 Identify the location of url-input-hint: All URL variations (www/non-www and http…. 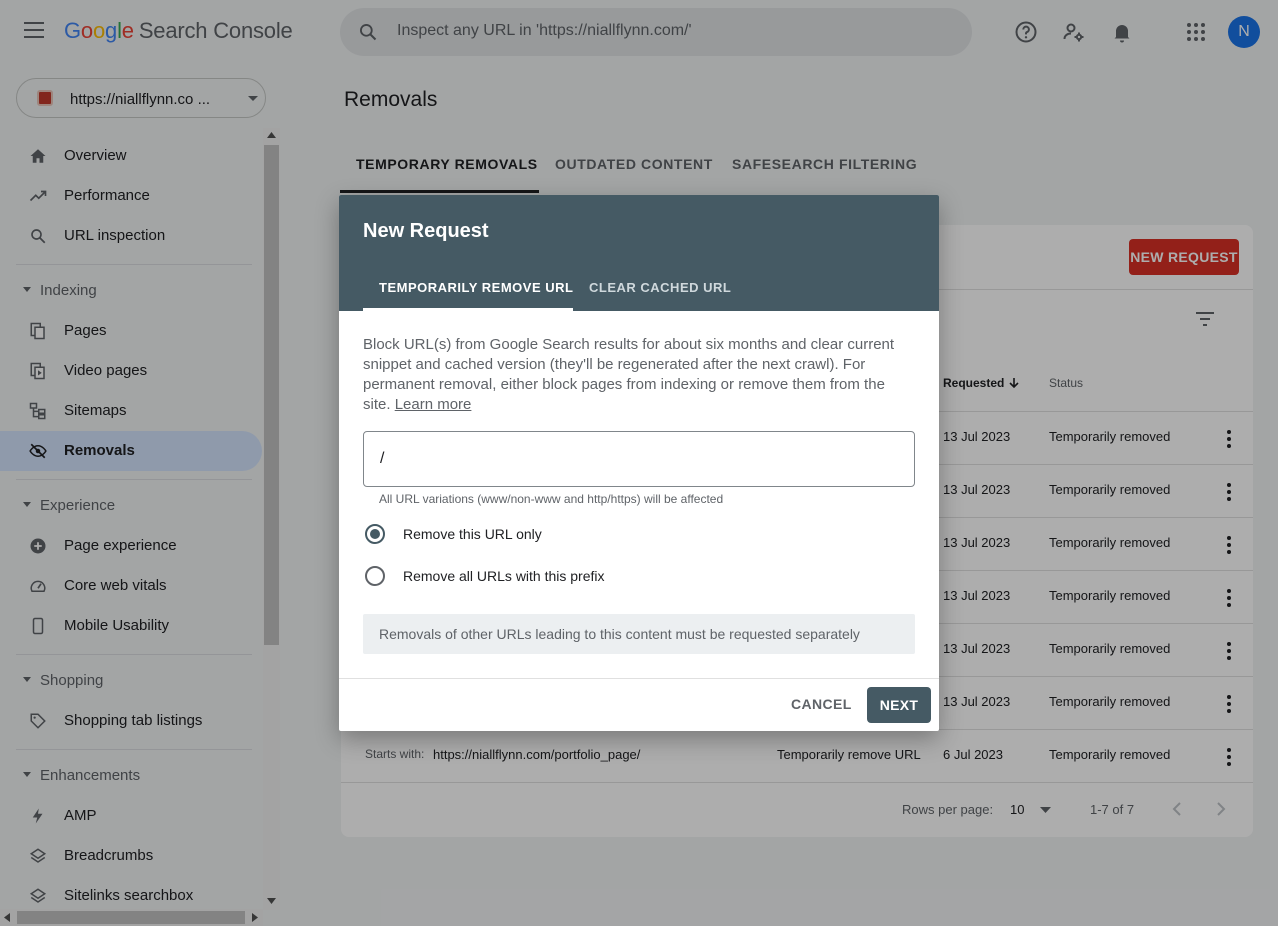
(551, 499).